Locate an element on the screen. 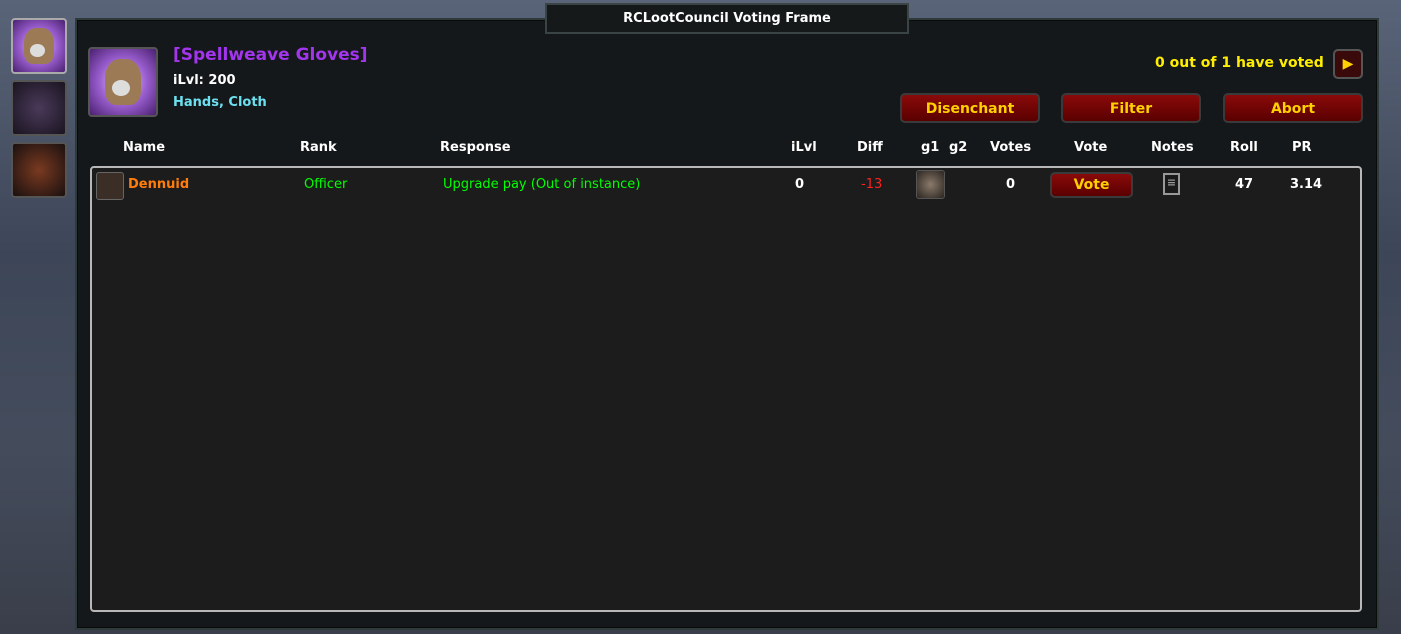 This screenshot has height=634, width=1401. disenchant-button: Disenchant is located at coordinates (970, 108).